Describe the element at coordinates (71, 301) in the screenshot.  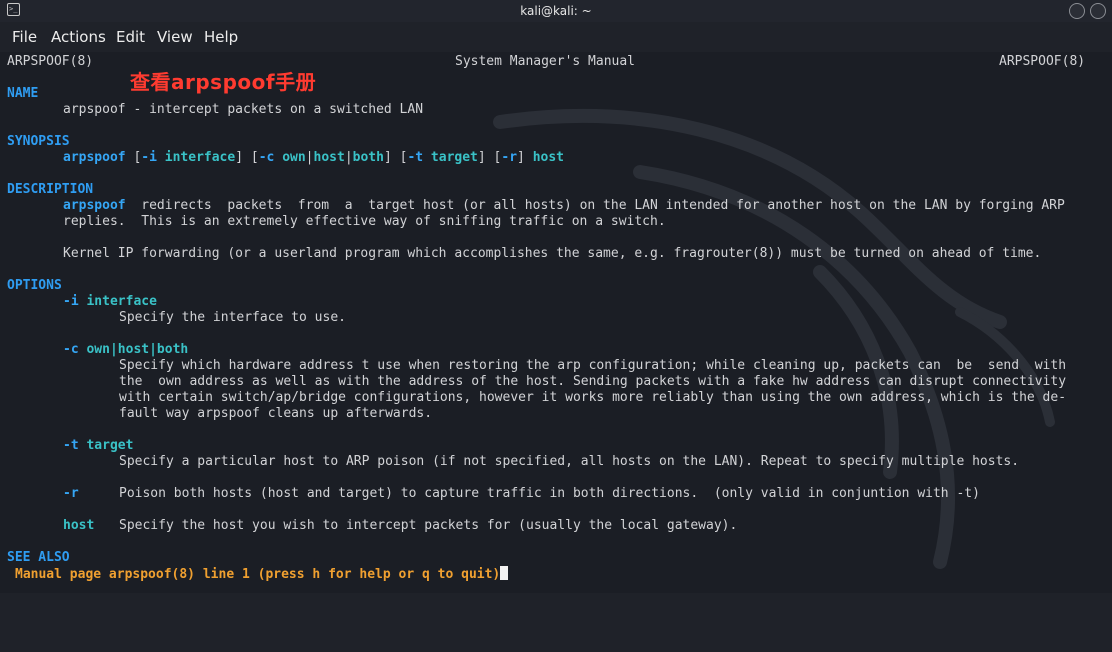
I see `option-i-flag: -i` at that location.